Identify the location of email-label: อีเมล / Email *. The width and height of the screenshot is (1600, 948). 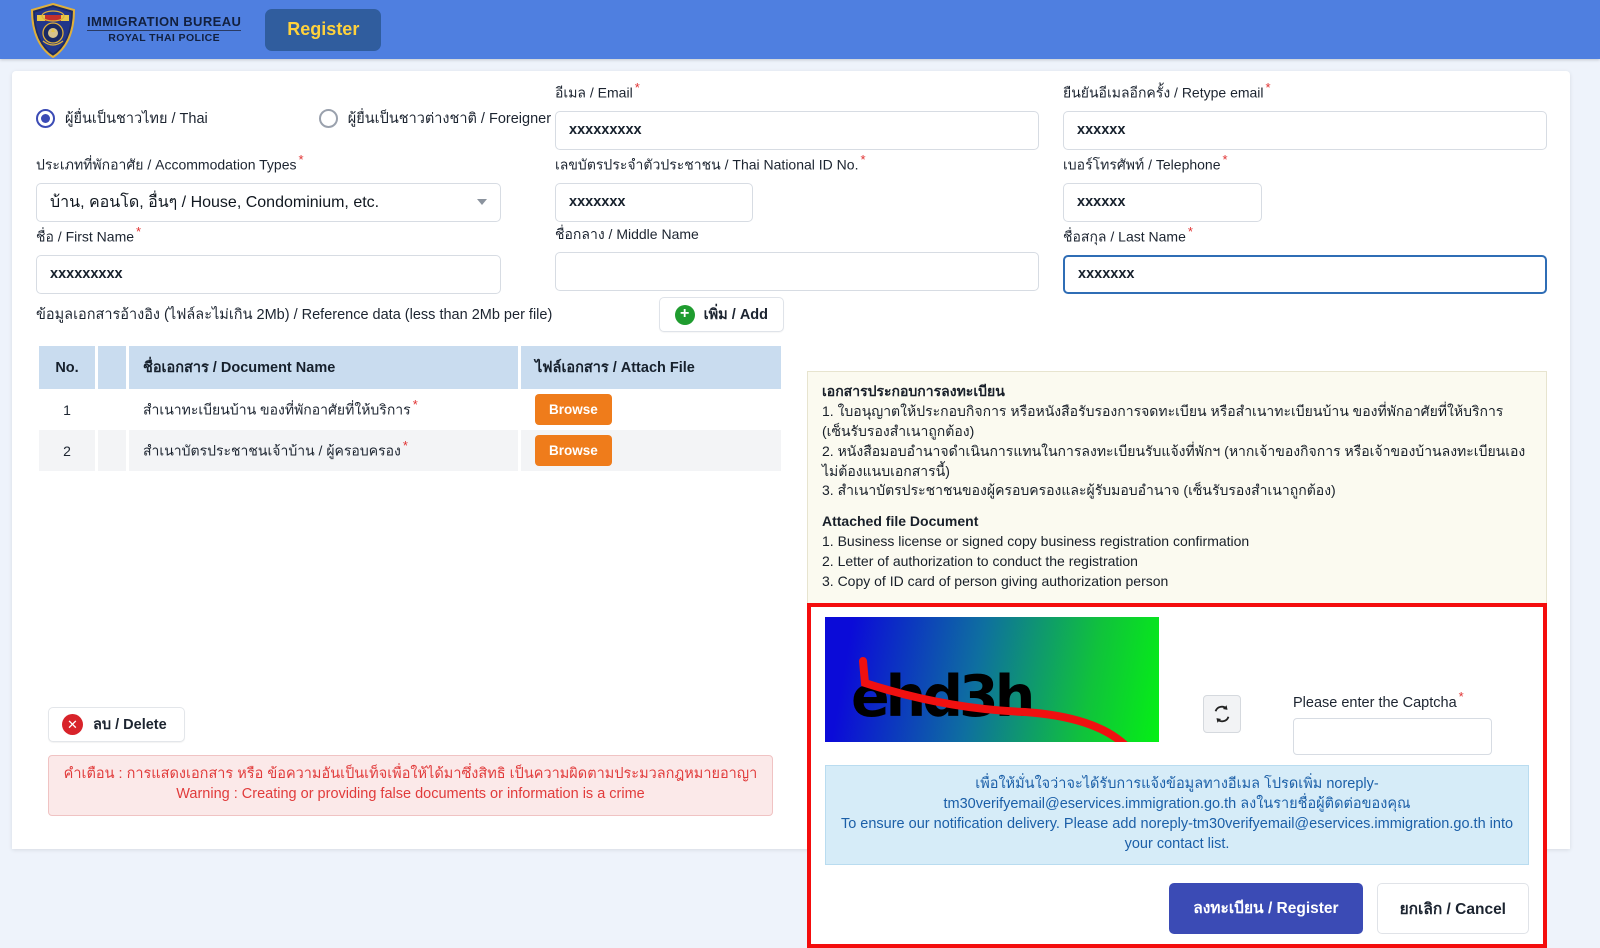
(597, 90).